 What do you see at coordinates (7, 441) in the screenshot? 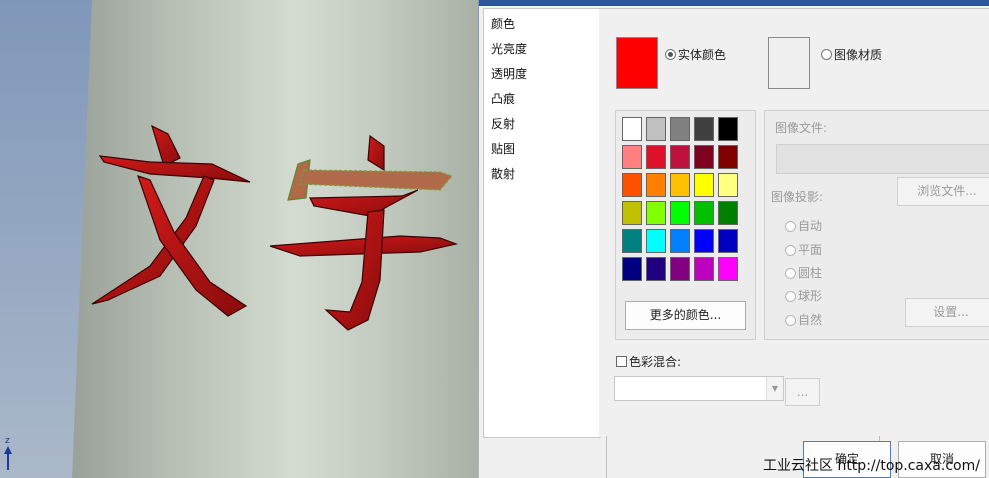
I see `axis-z-label: z` at bounding box center [7, 441].